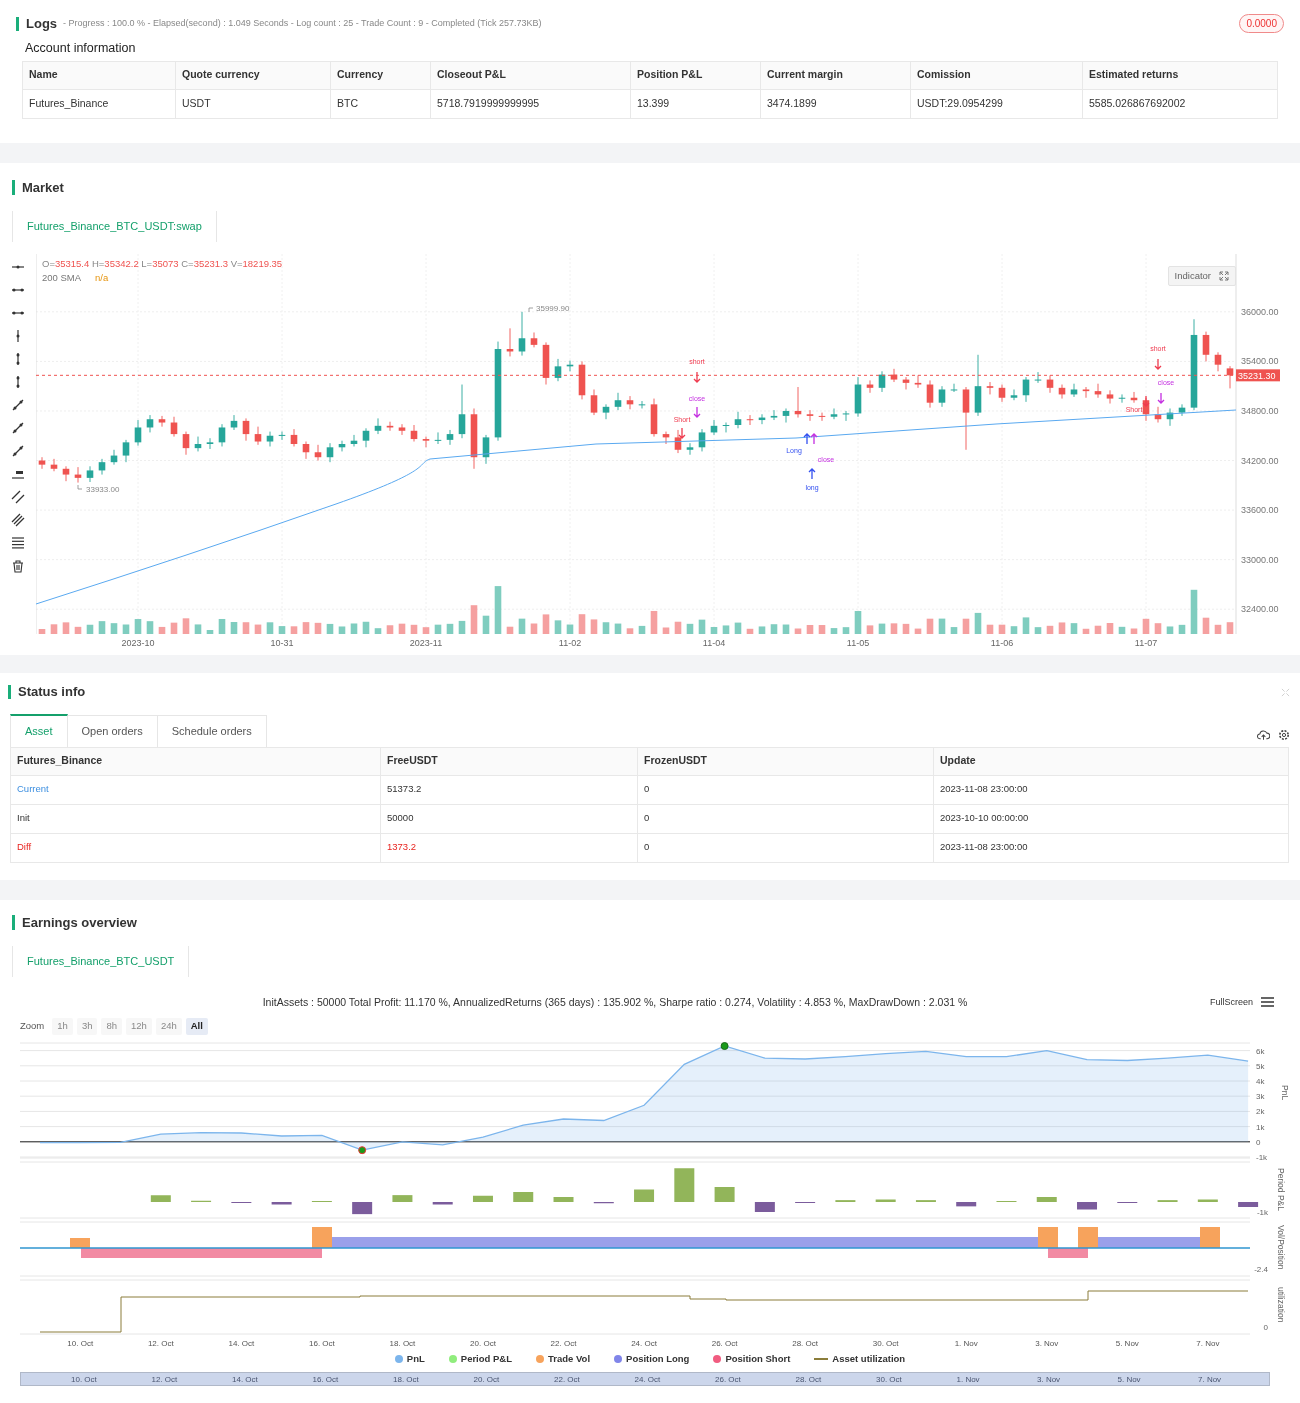 This screenshot has height=1403, width=1300. Describe the element at coordinates (615, 1002) in the screenshot. I see `performance-summary: InitAssets : 50000 Total Profit: 11.170 %, AnnualizedReturns (365 days) : 135.902 %, Sharpe ratio : 0.274, Volatility : 4.853 %, MaxDrawDown : 2.031 %` at that location.